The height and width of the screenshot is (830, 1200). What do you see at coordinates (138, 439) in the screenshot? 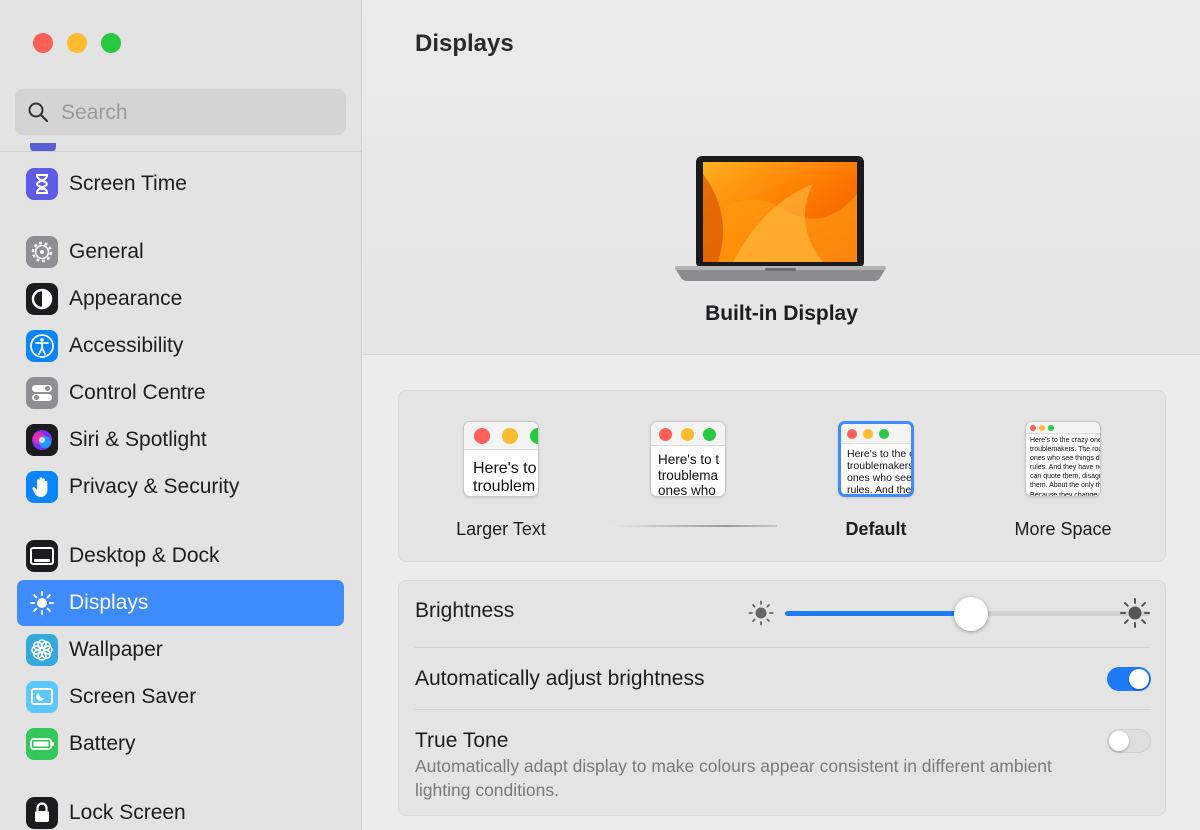
I see `sidebar-item-label: Siri & Spotlight` at bounding box center [138, 439].